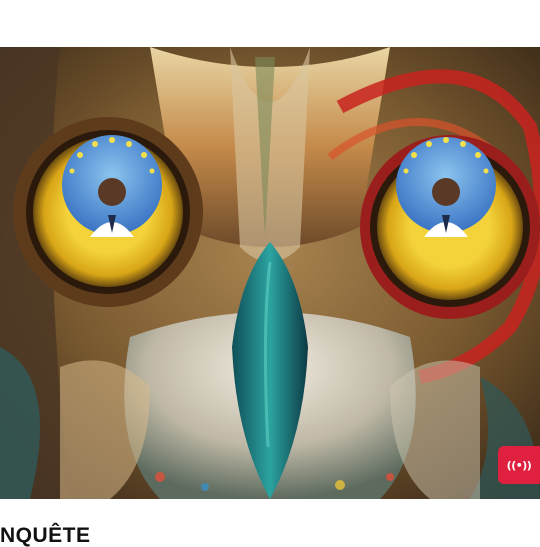  What do you see at coordinates (45, 535) in the screenshot?
I see `section-label: NQUÊTE` at bounding box center [45, 535].